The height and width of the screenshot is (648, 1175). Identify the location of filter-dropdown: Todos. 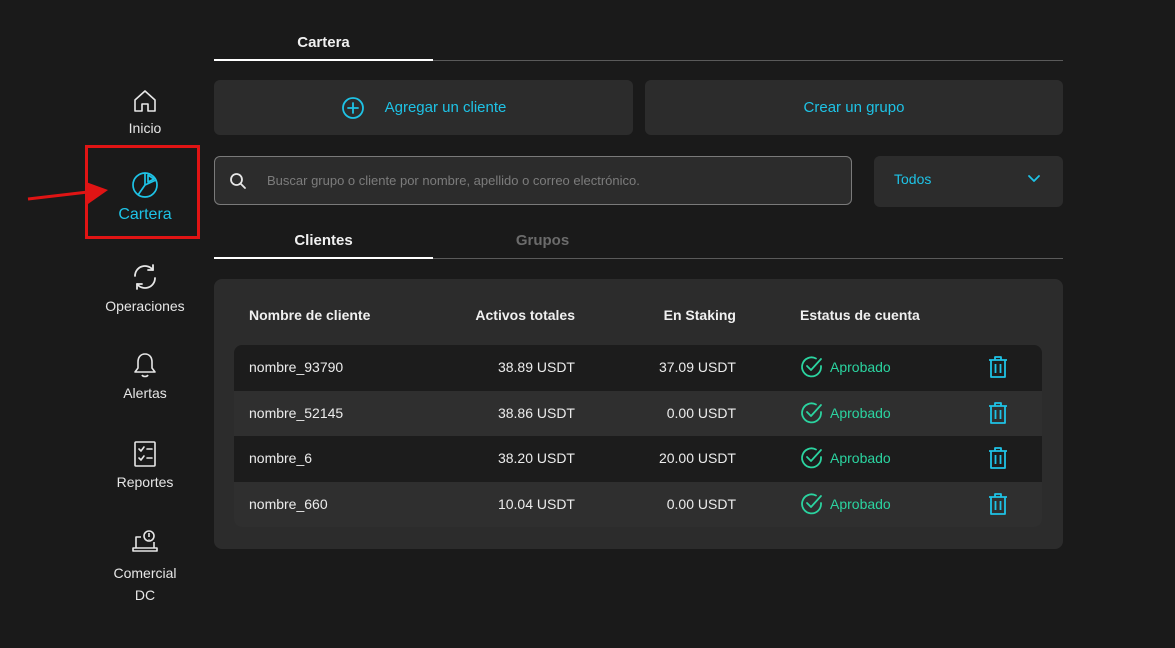
(968, 181).